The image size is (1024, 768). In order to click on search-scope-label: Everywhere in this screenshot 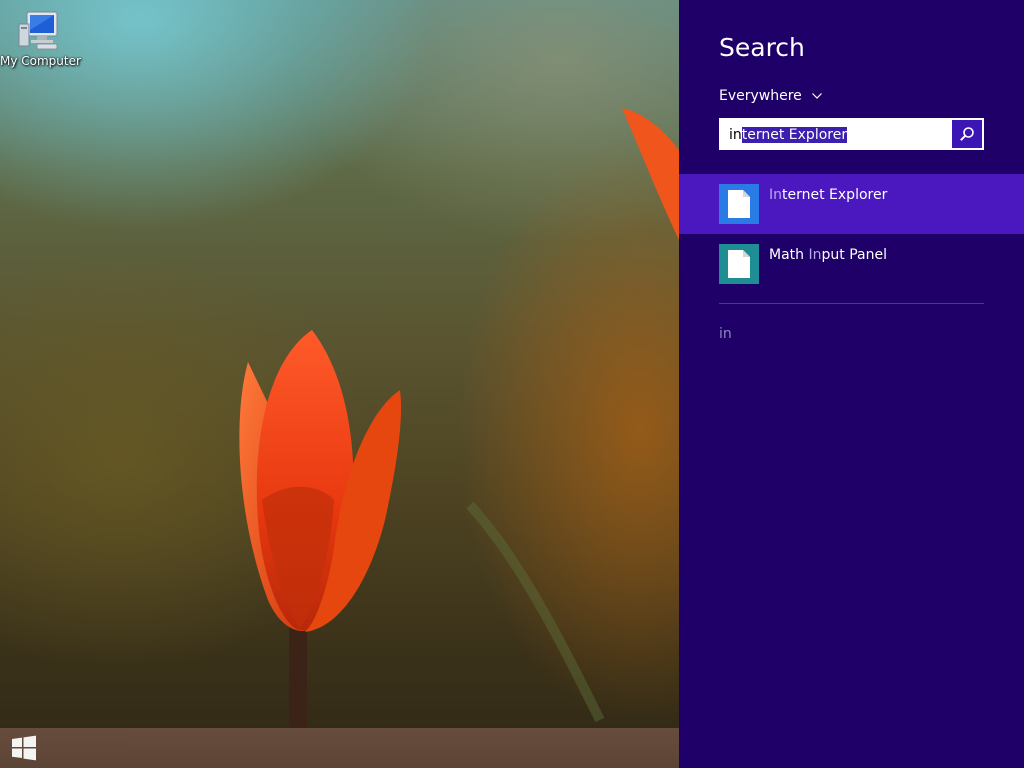, I will do `click(760, 96)`.